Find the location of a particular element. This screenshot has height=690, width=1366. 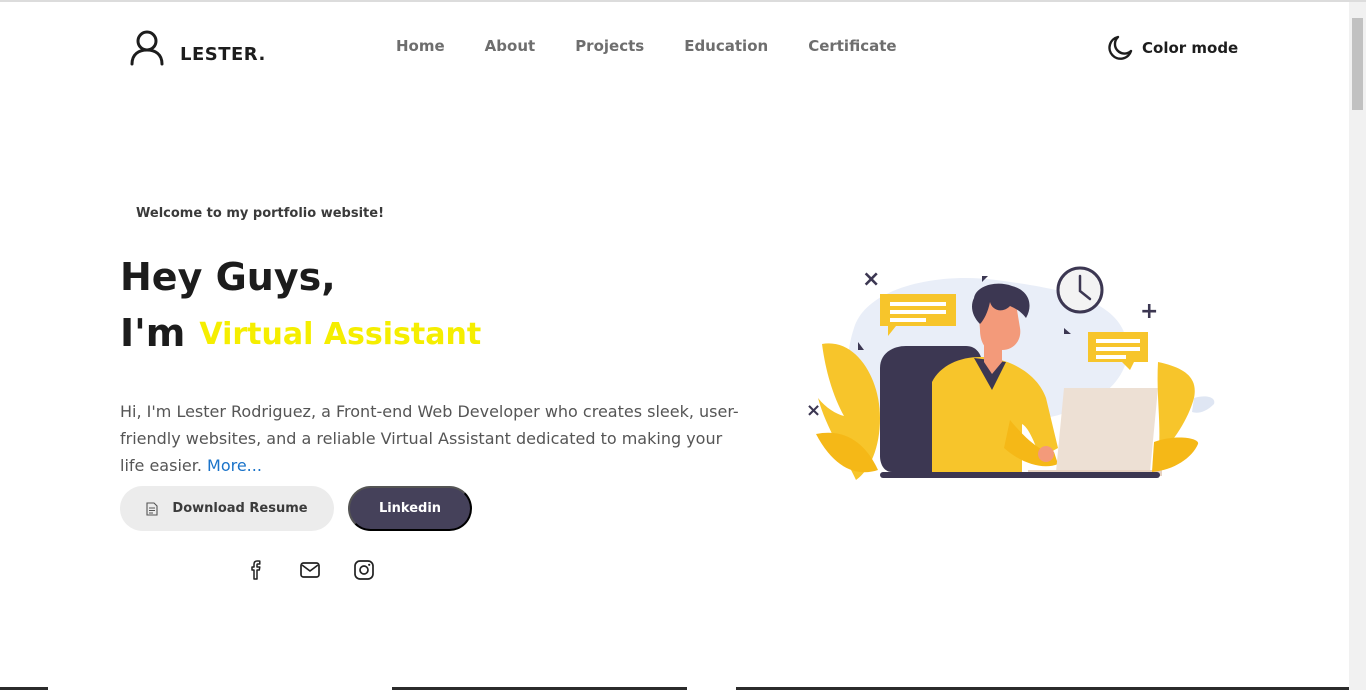

nav-projects: Projects is located at coordinates (609, 46).